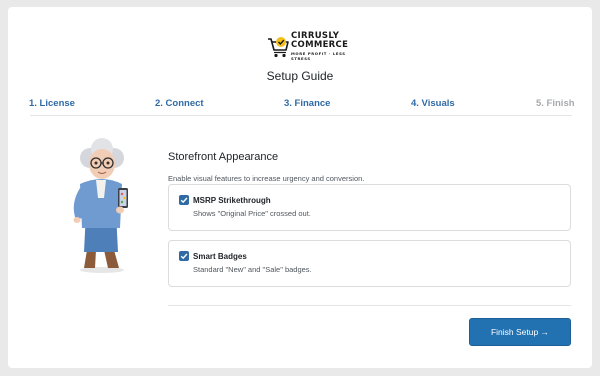 The height and width of the screenshot is (376, 600). What do you see at coordinates (52, 103) in the screenshot?
I see `step-license: 1. License` at bounding box center [52, 103].